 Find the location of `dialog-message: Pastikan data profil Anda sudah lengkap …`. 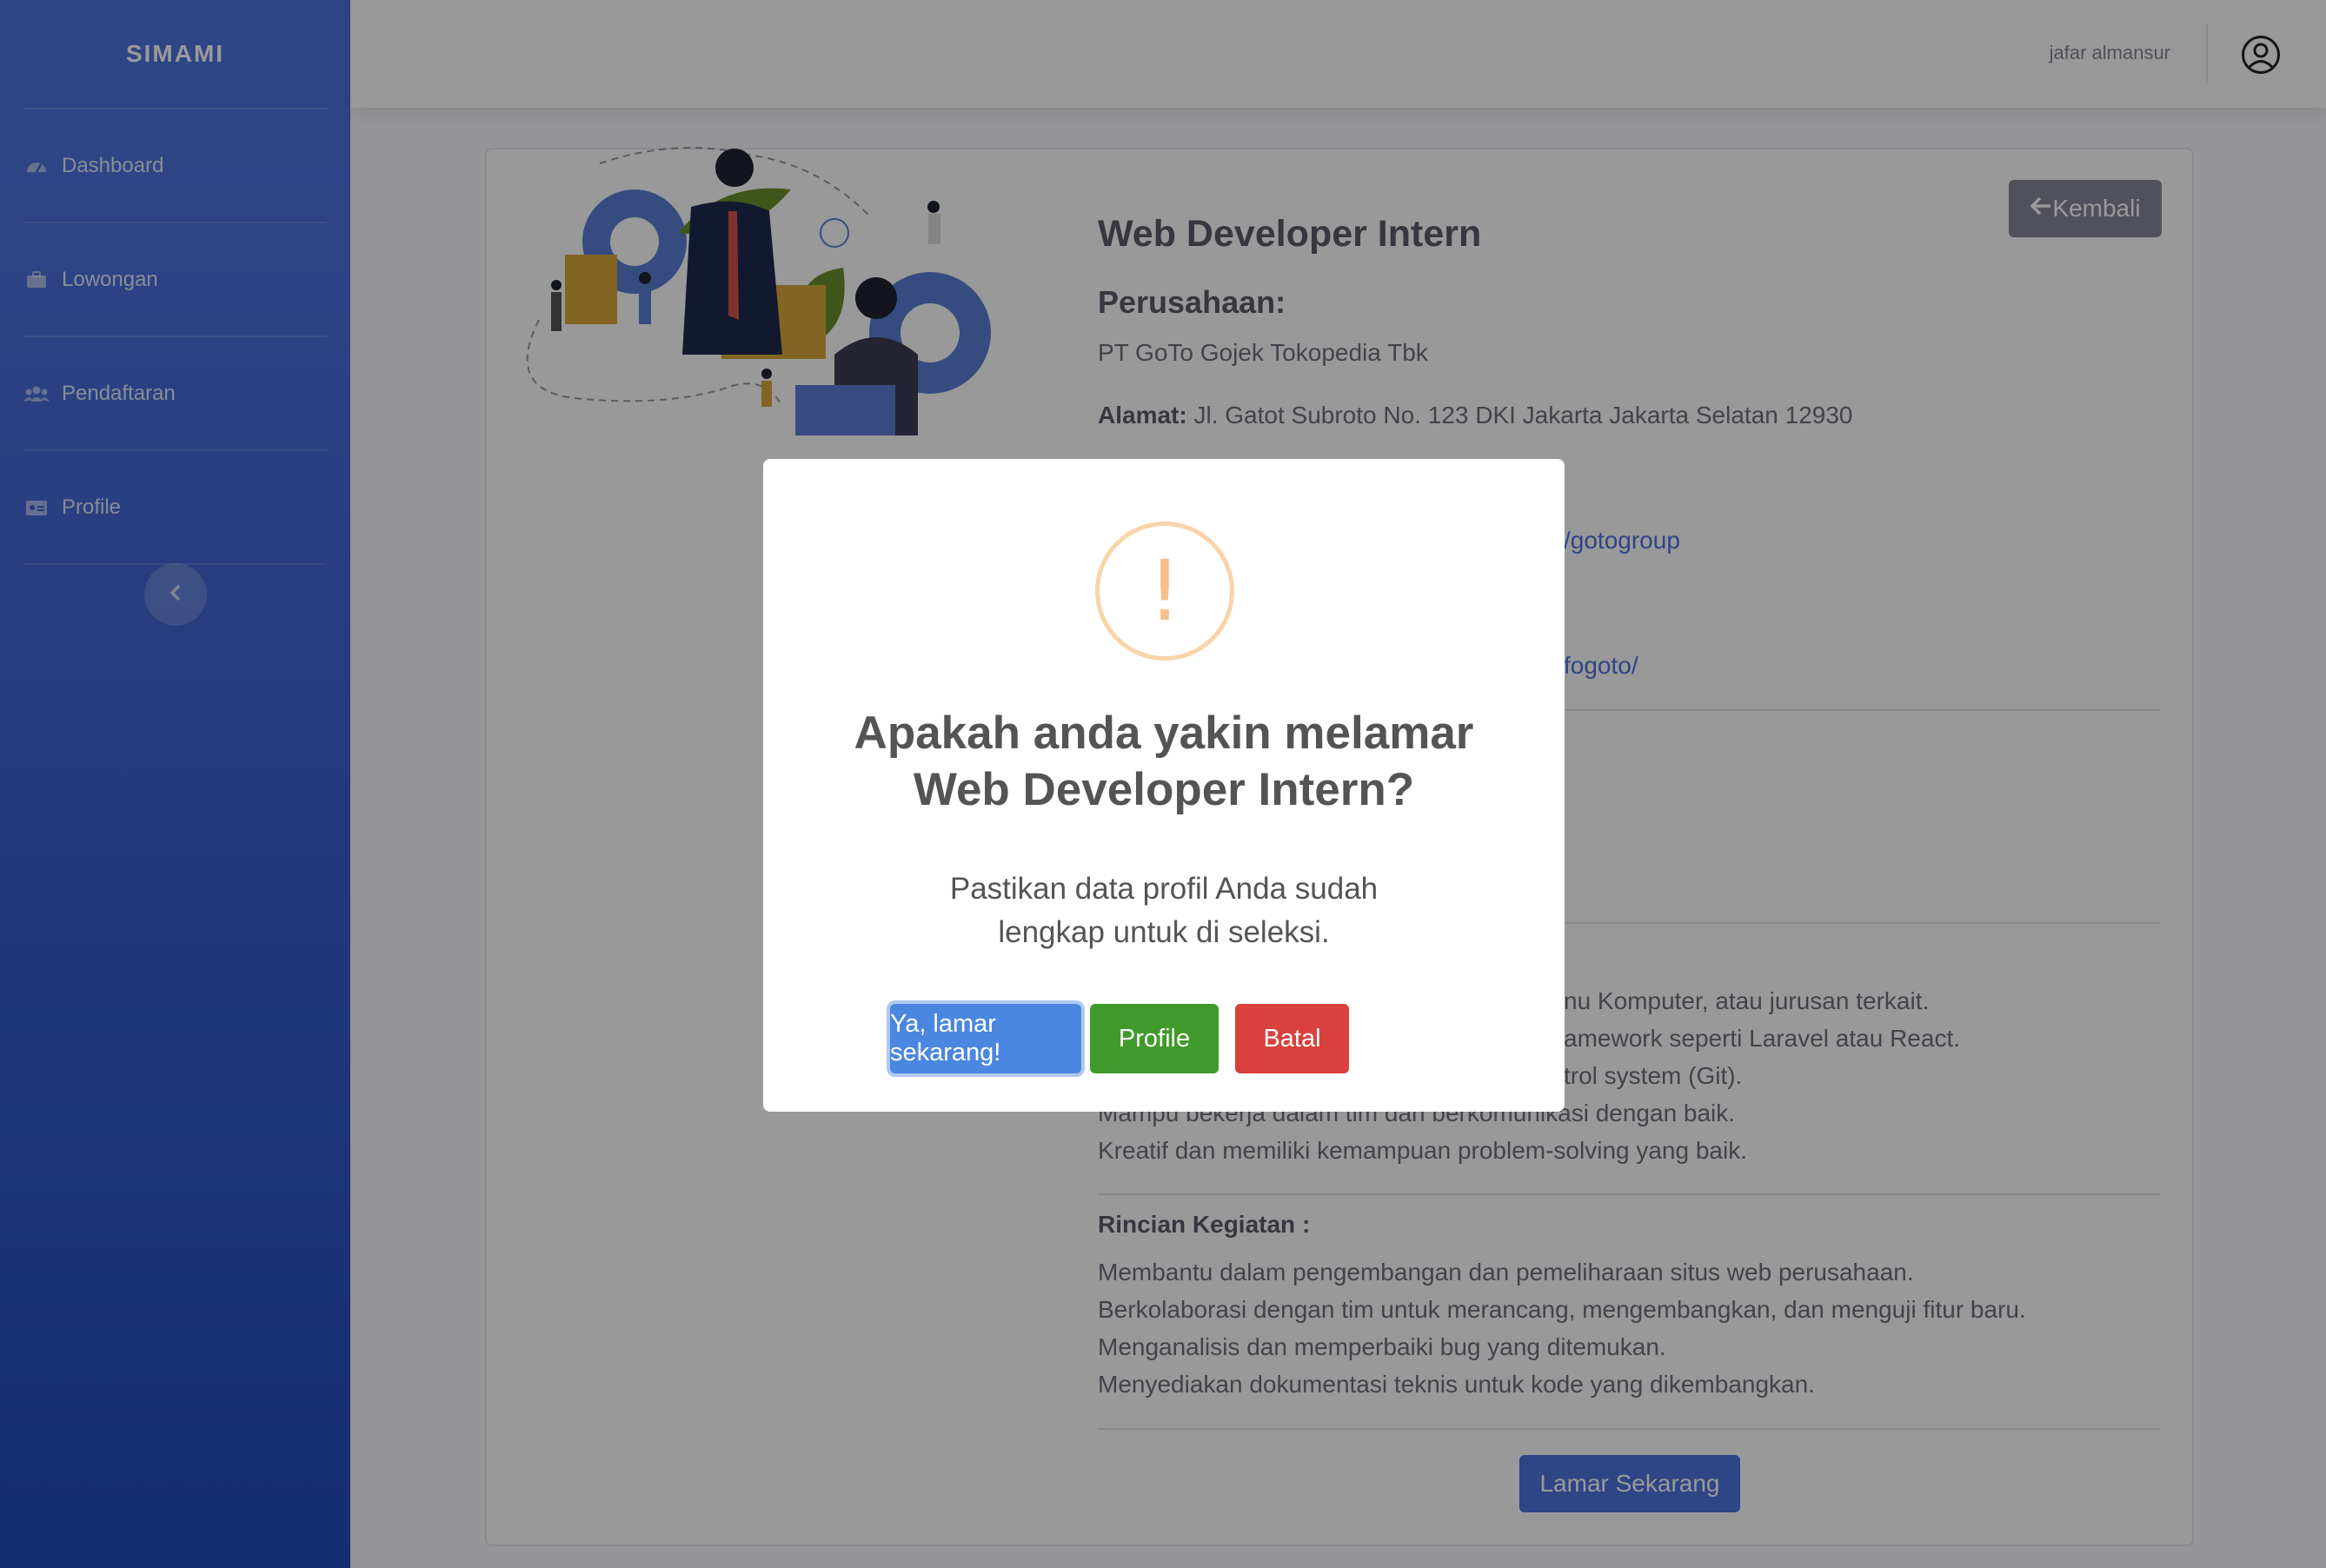

dialog-message: Pastikan data profil Anda sudah lengkap … is located at coordinates (1164, 910).